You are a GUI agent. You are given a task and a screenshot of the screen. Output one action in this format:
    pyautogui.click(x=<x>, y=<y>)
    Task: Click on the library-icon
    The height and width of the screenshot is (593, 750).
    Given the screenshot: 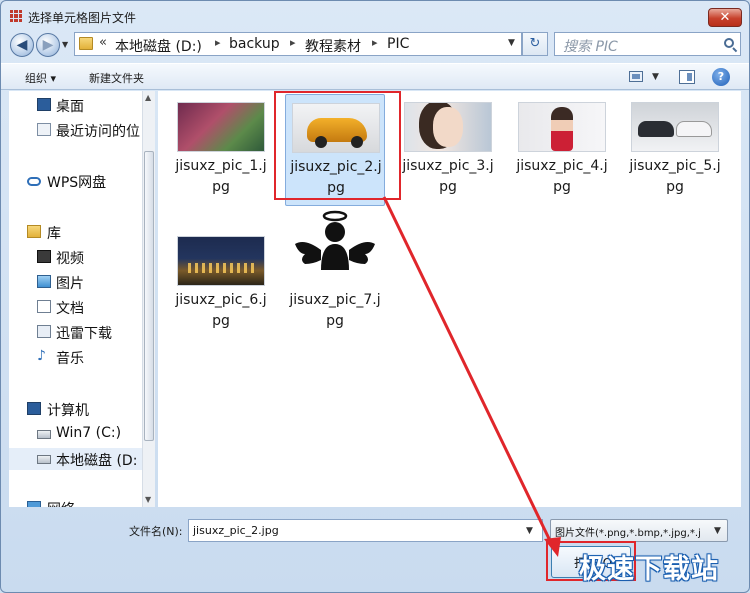 What is the action you would take?
    pyautogui.click(x=34, y=231)
    